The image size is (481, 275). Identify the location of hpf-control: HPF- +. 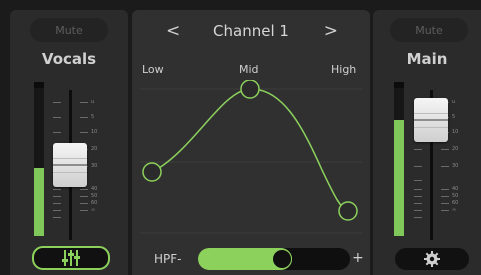
(251, 259).